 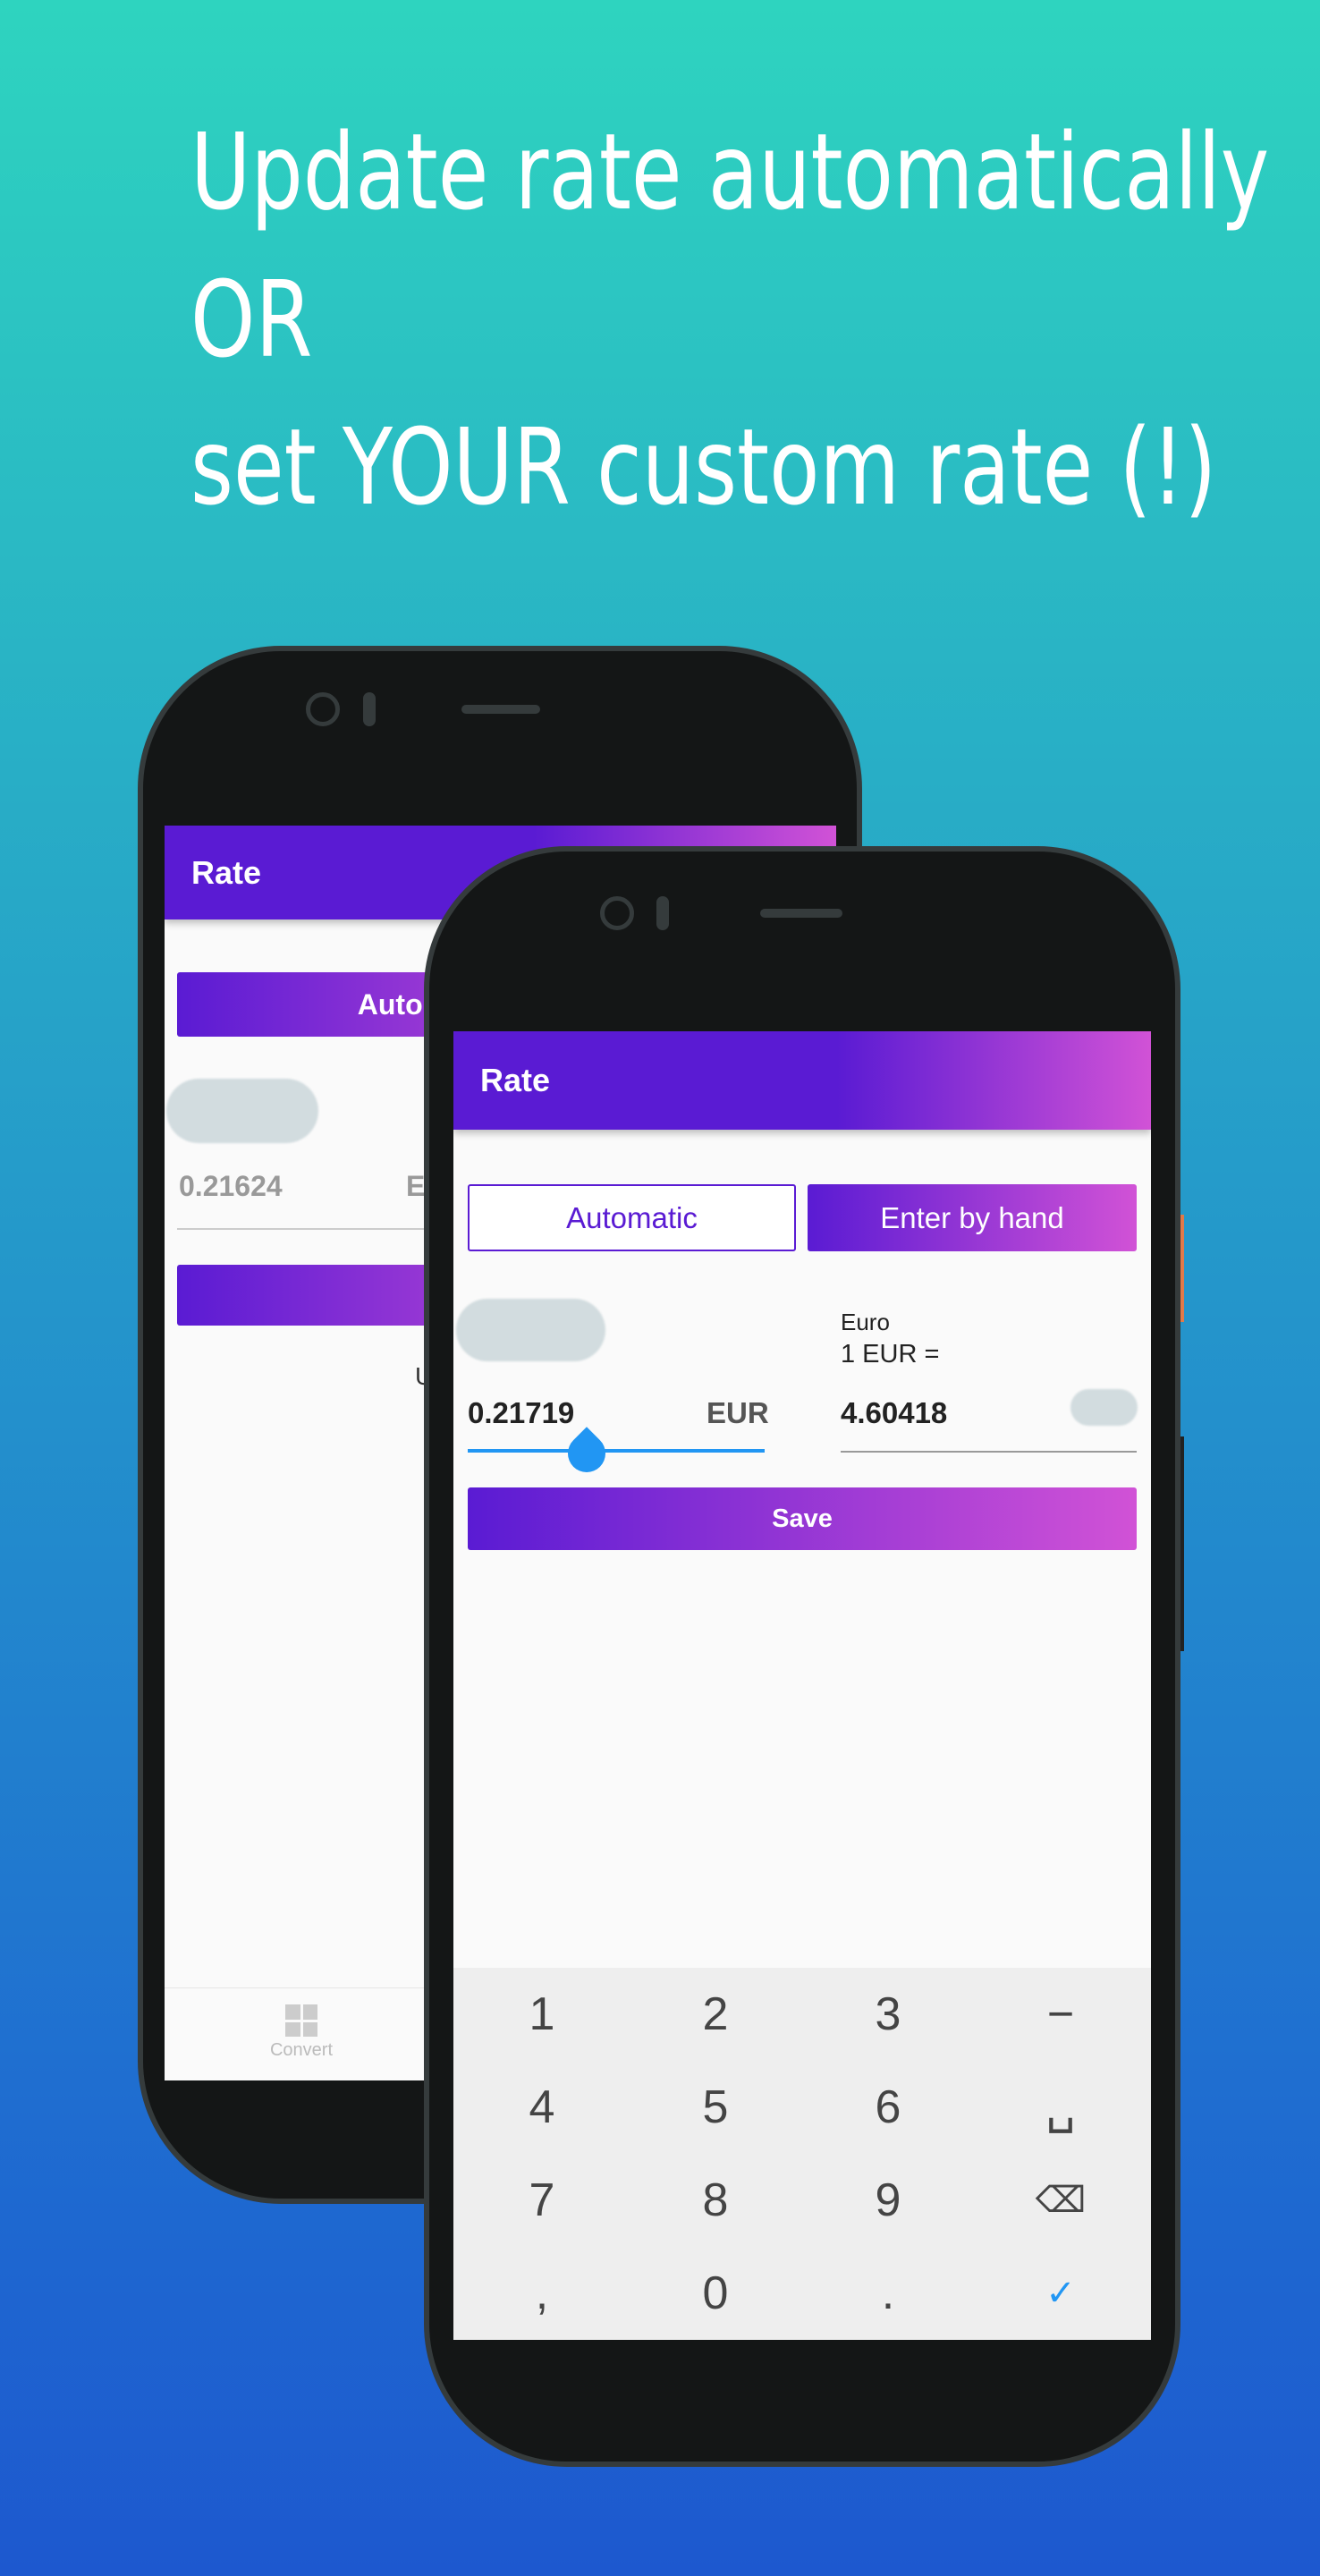 I want to click on checkmark-icon: ✓, so click(x=1060, y=2293).